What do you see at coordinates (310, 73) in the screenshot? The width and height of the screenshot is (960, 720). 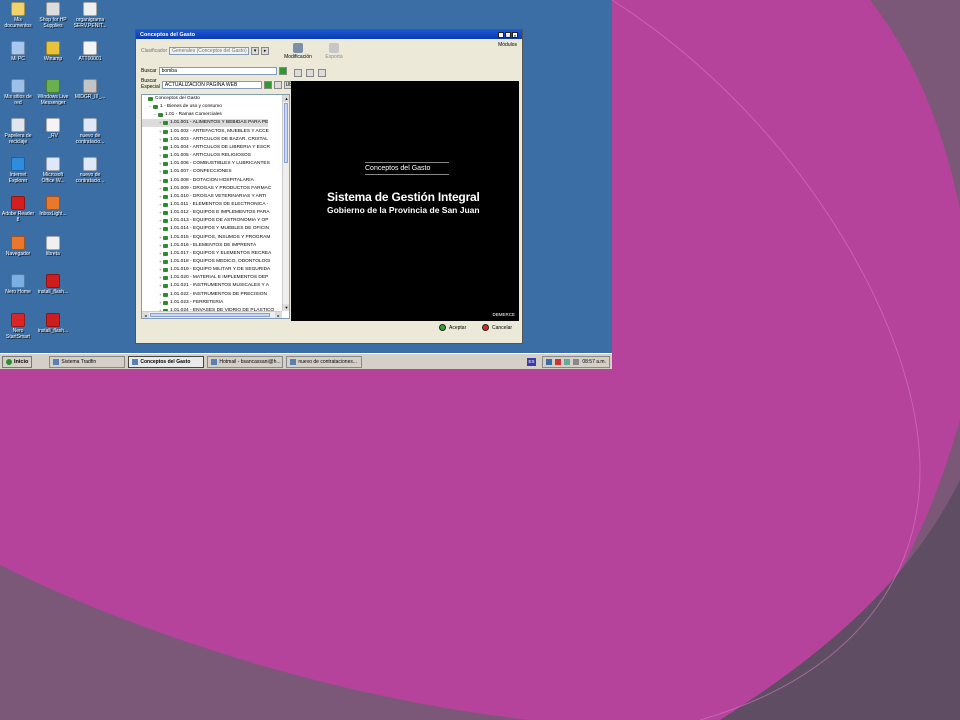 I see `refresh-icon` at bounding box center [310, 73].